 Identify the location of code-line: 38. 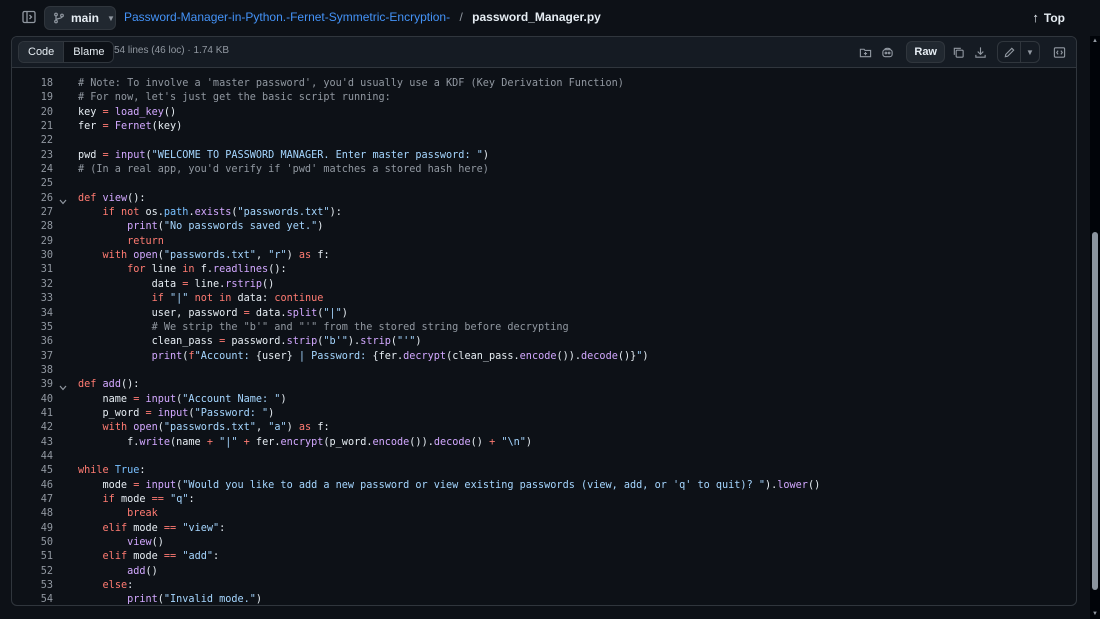
(544, 371).